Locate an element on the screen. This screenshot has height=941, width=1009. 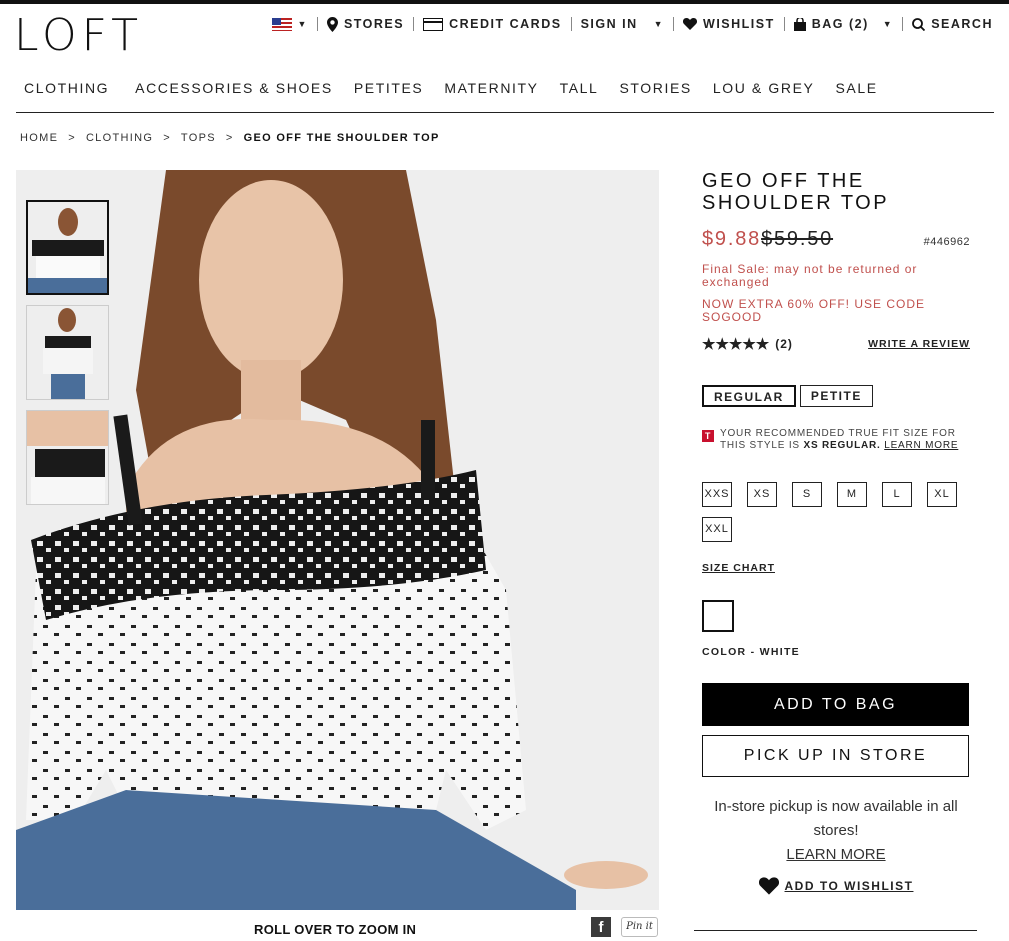
nav-accessories-shoes: ACCESSORIES & SHOES is located at coordinates (234, 96).